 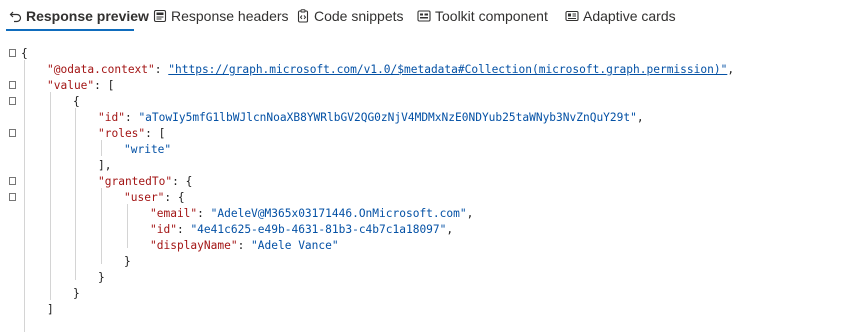 What do you see at coordinates (12, 197) in the screenshot?
I see `fold-toggle-user` at bounding box center [12, 197].